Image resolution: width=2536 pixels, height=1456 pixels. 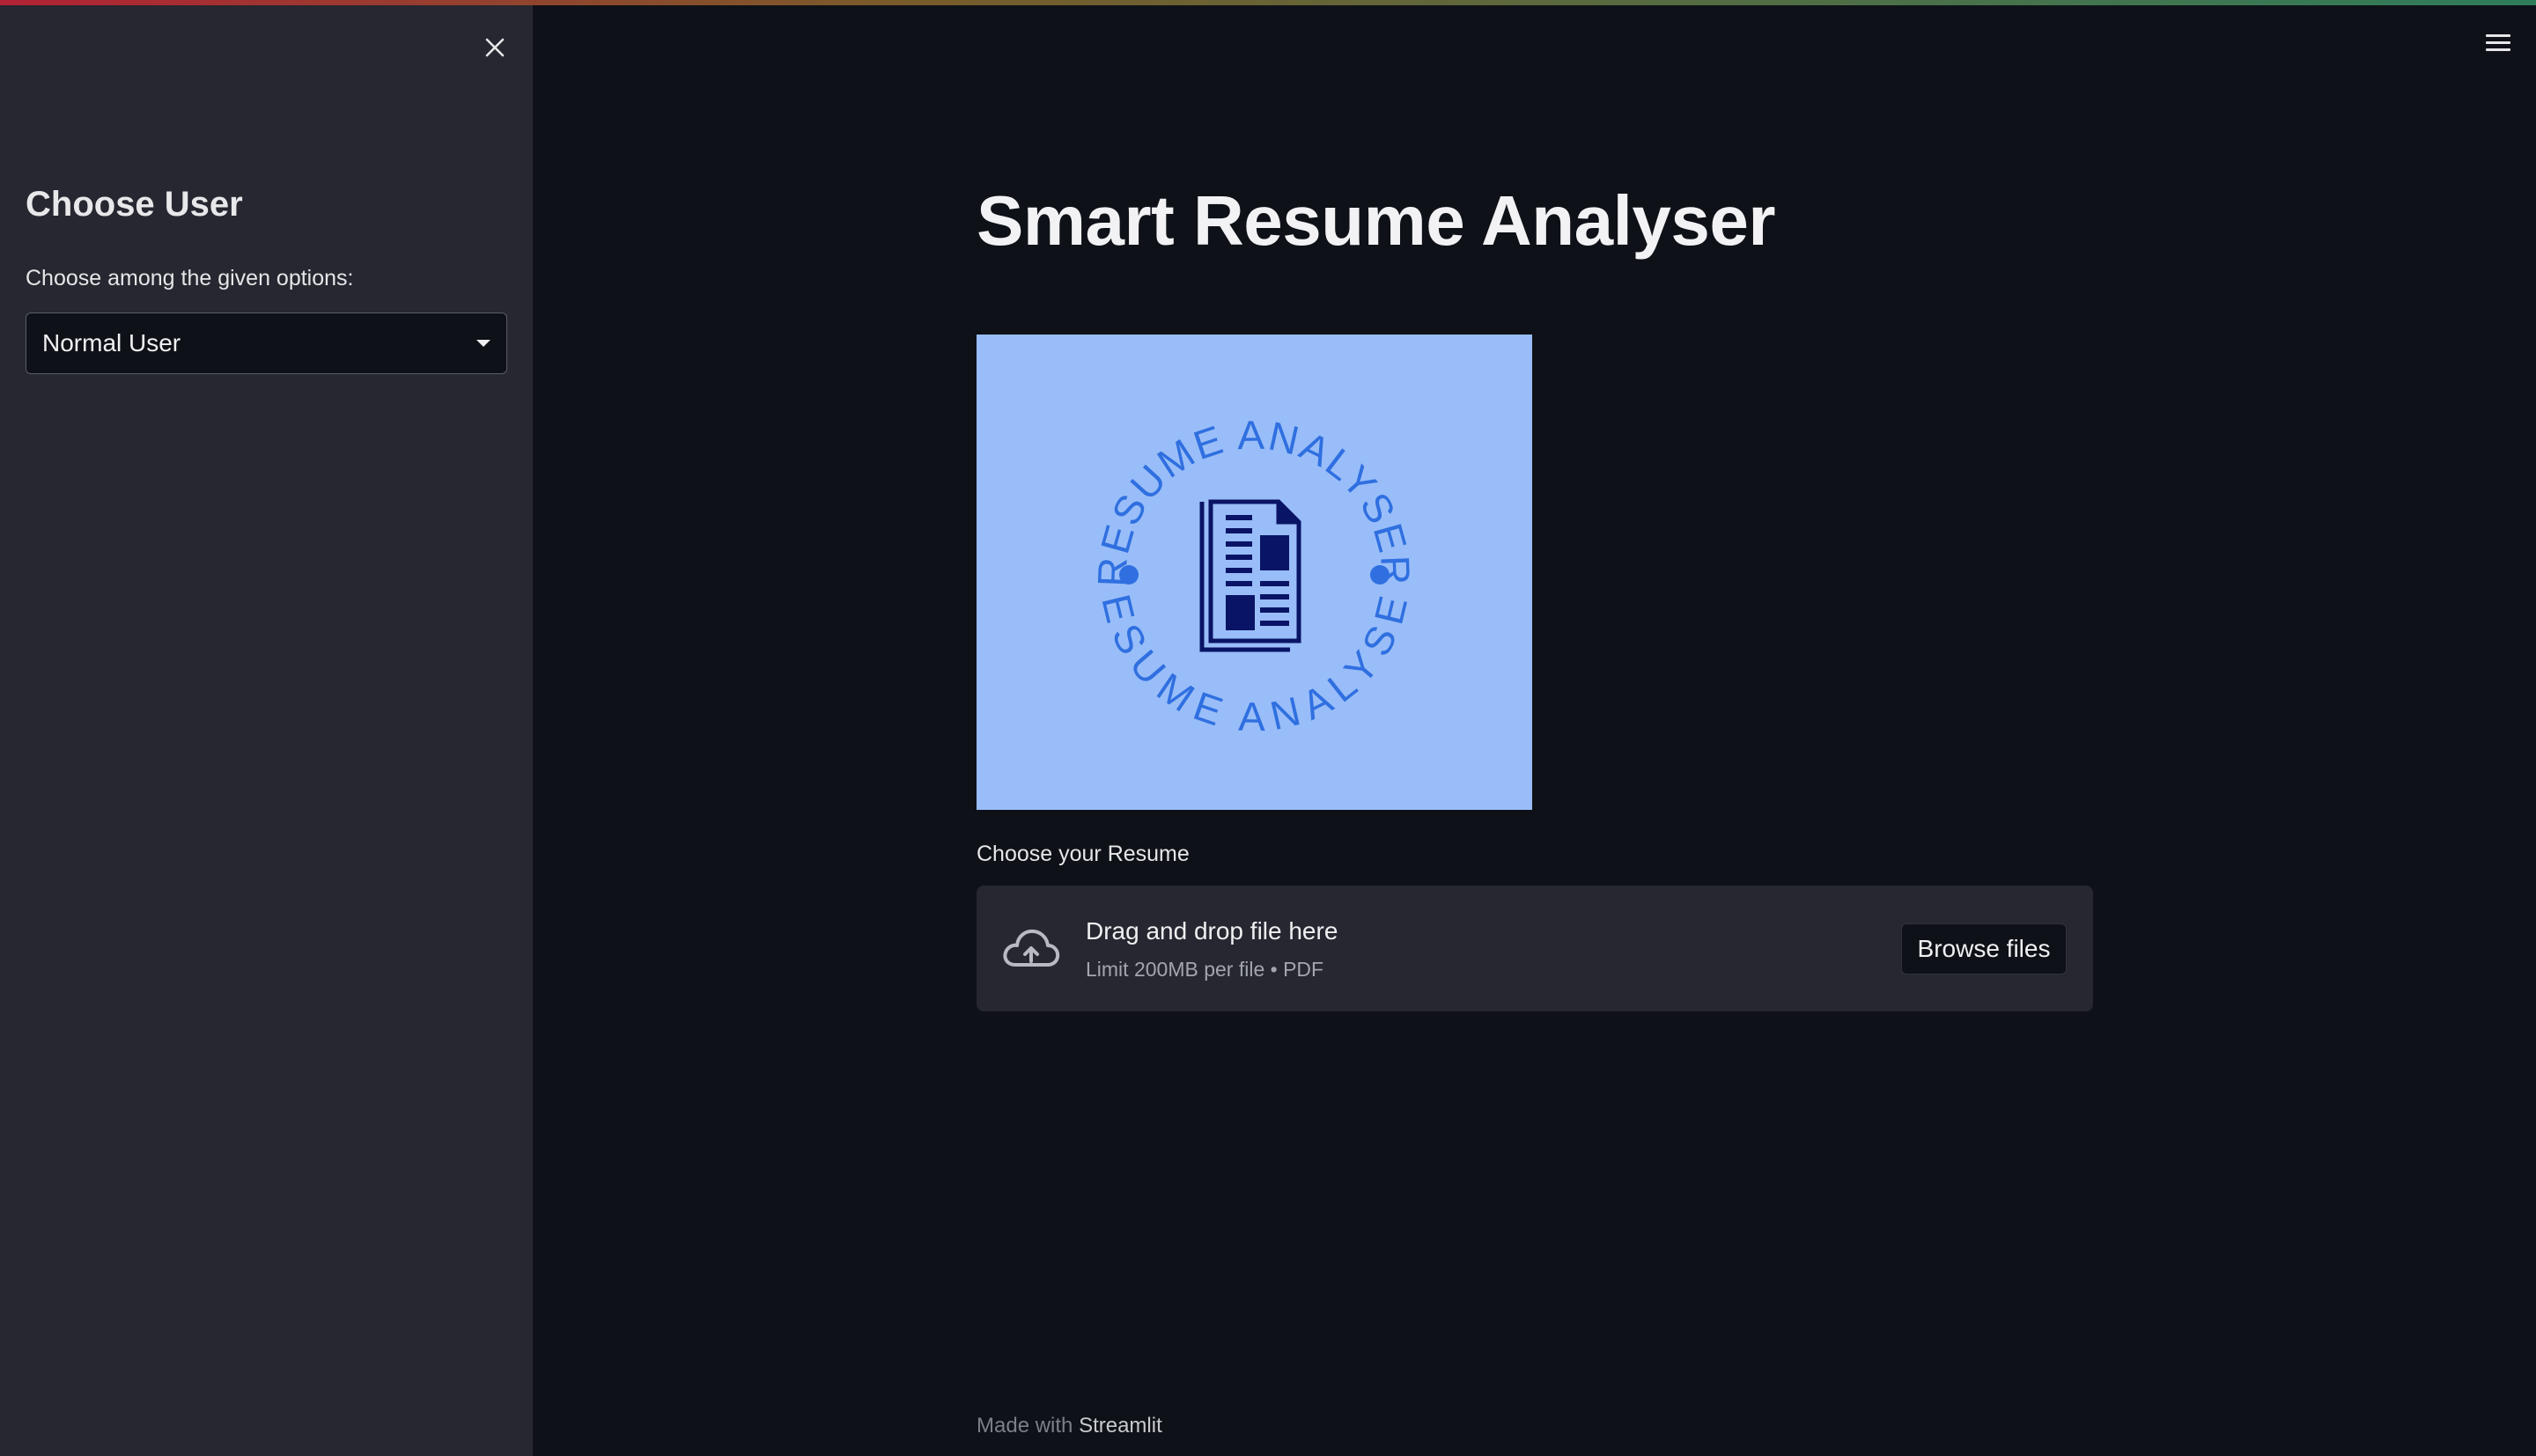 I want to click on cloud-upload-icon, so click(x=1031, y=948).